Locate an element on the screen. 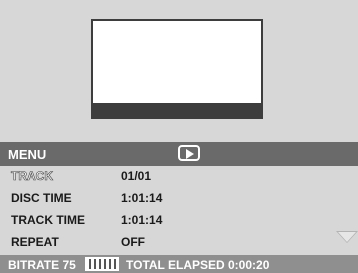 The width and height of the screenshot is (358, 273). menu-bar: MENU is located at coordinates (179, 154).